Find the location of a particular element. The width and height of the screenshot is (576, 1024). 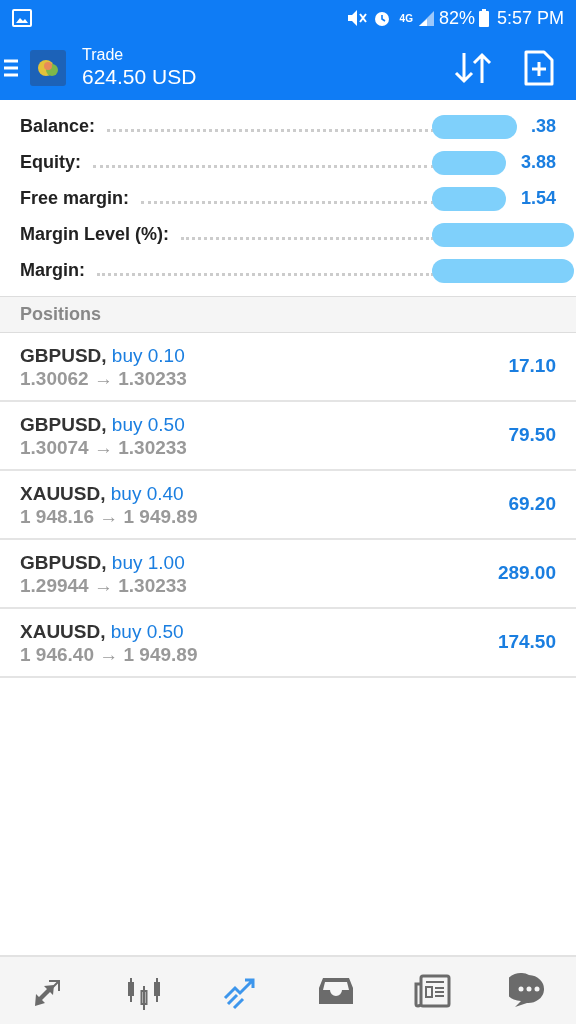

section-header: Positions is located at coordinates (60, 314).